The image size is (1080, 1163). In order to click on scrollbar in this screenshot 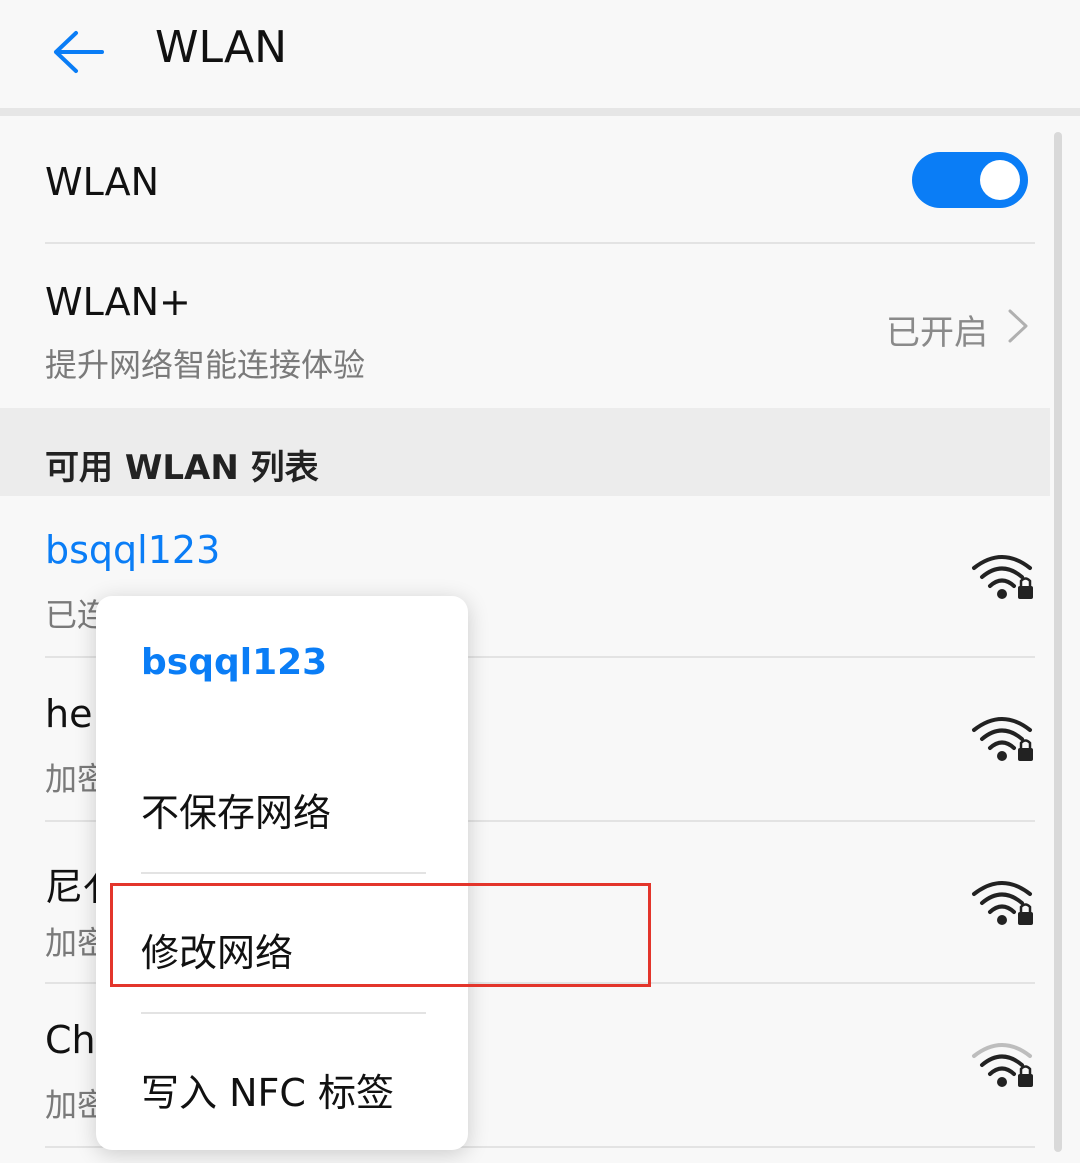, I will do `click(1058, 642)`.